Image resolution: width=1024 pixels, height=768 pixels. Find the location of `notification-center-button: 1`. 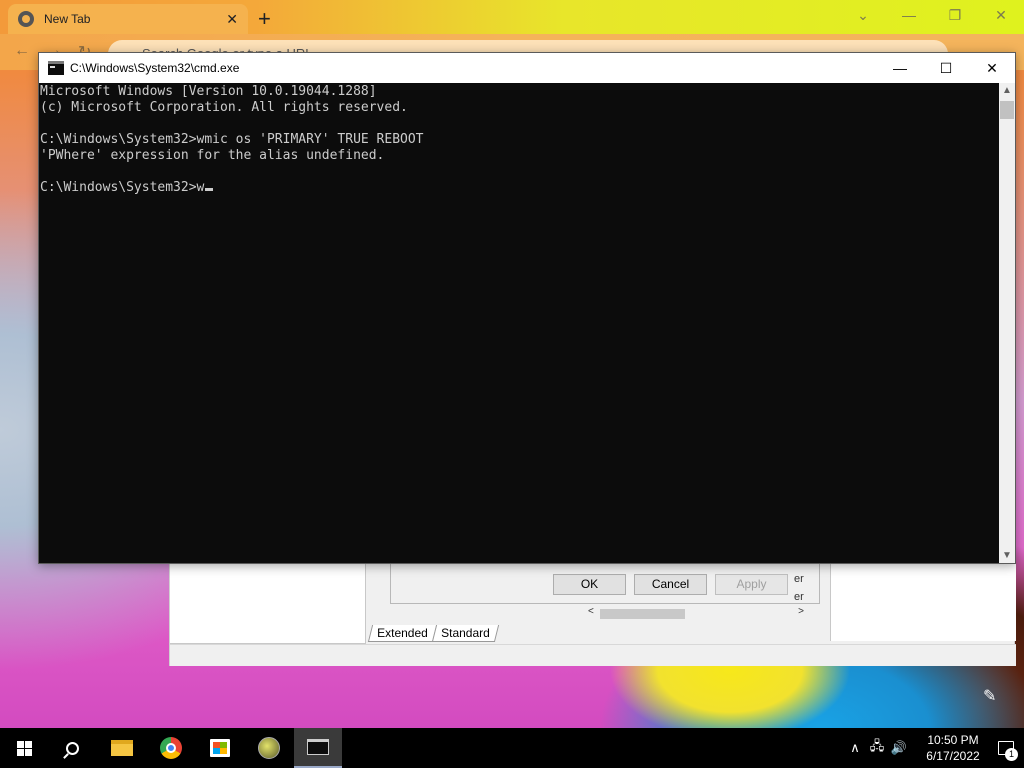

notification-center-button: 1 is located at coordinates (1006, 748).